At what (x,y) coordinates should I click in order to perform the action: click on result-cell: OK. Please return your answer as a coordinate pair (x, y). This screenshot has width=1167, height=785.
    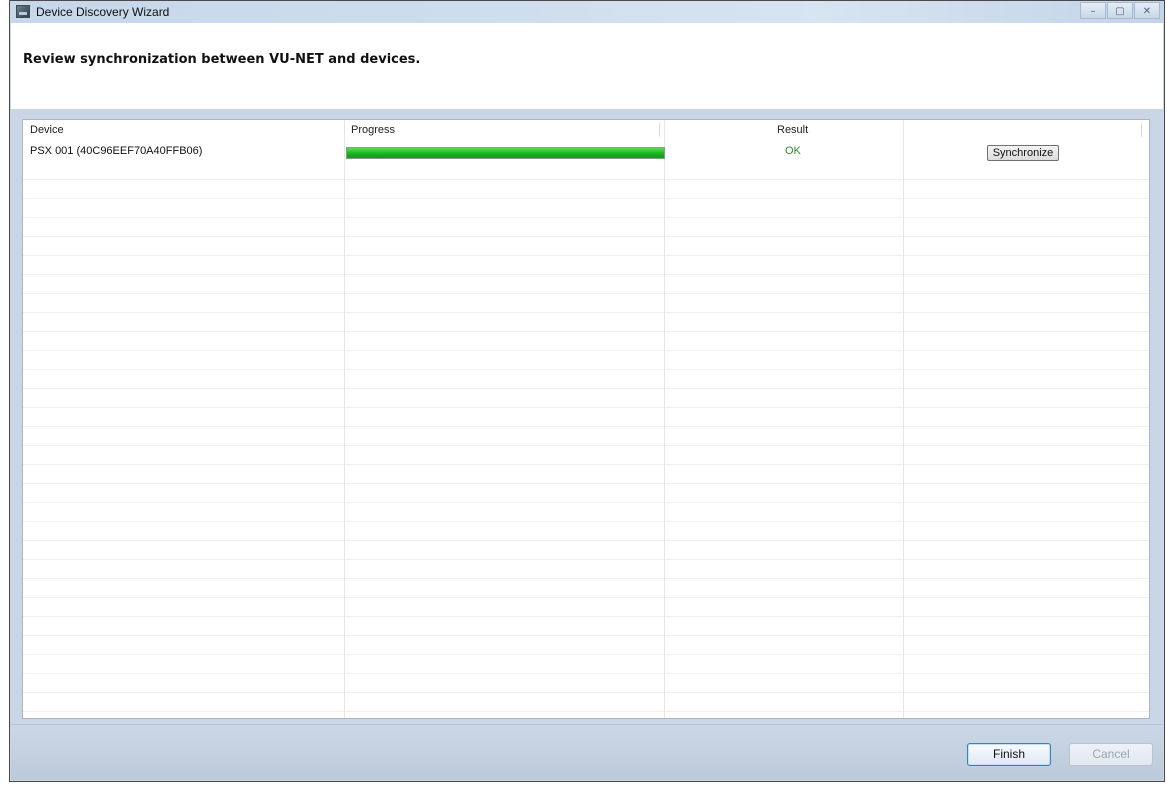
    Looking at the image, I should click on (793, 151).